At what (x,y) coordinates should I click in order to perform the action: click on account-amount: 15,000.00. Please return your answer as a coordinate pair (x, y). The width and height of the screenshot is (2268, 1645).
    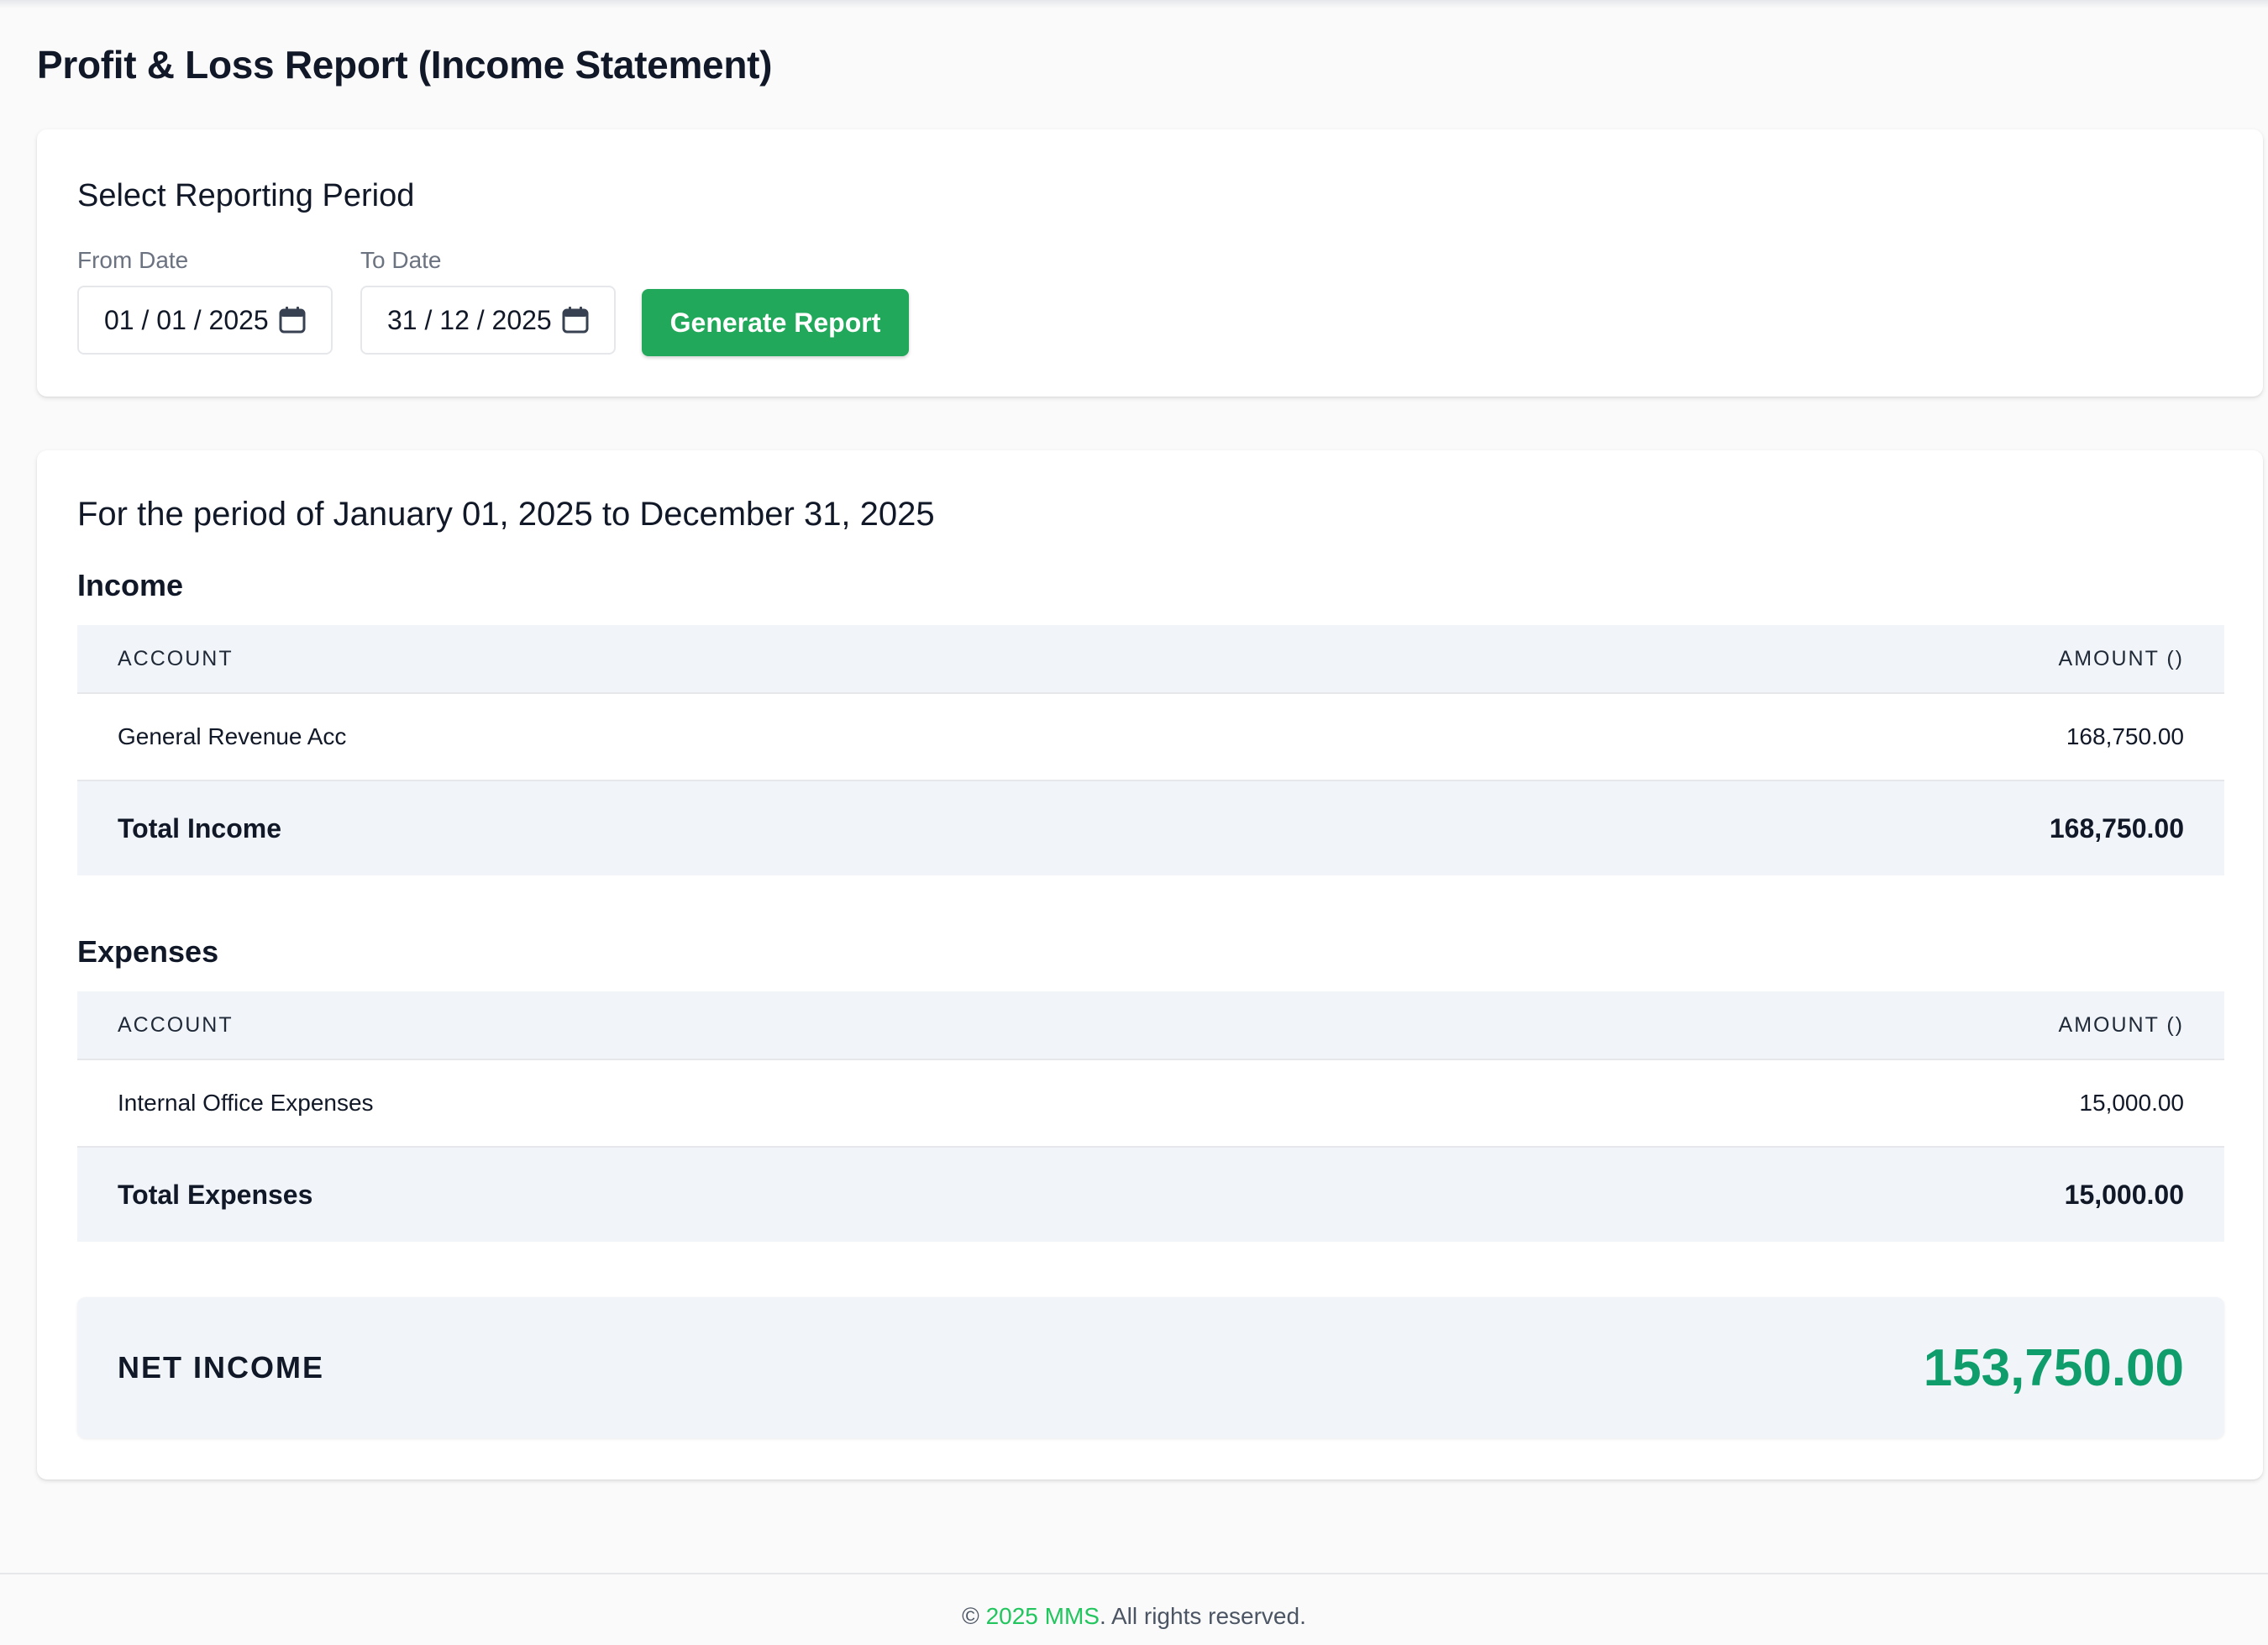
    Looking at the image, I should click on (2131, 1103).